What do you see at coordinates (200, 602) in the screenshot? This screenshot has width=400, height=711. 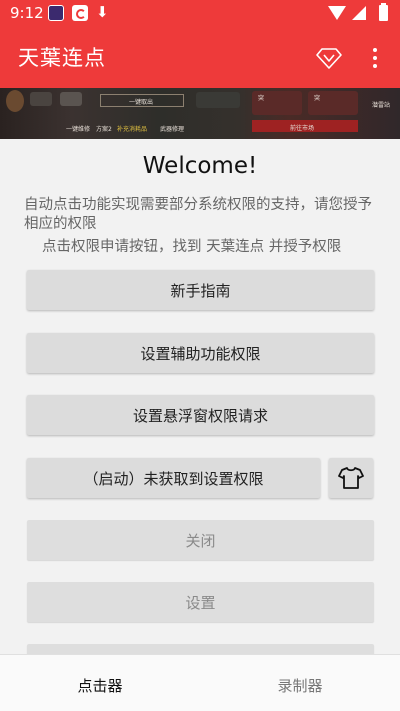 I see `settings-button: 设置` at bounding box center [200, 602].